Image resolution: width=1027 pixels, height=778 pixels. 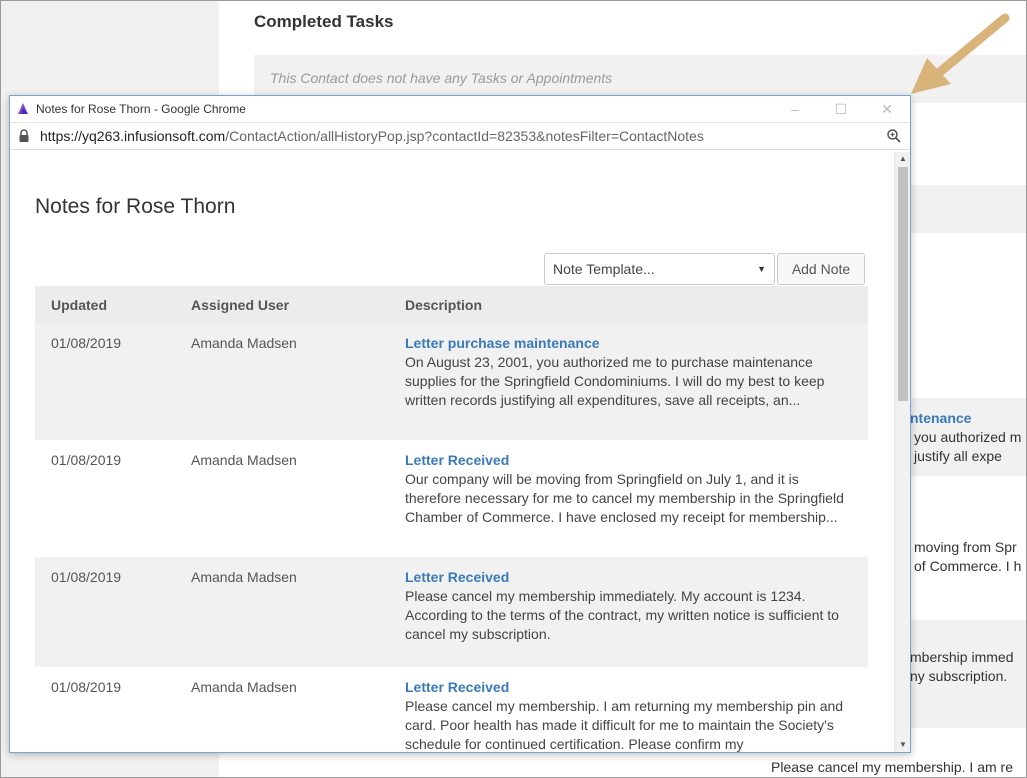 What do you see at coordinates (960, 53) in the screenshot?
I see `annotation-arrow-icon` at bounding box center [960, 53].